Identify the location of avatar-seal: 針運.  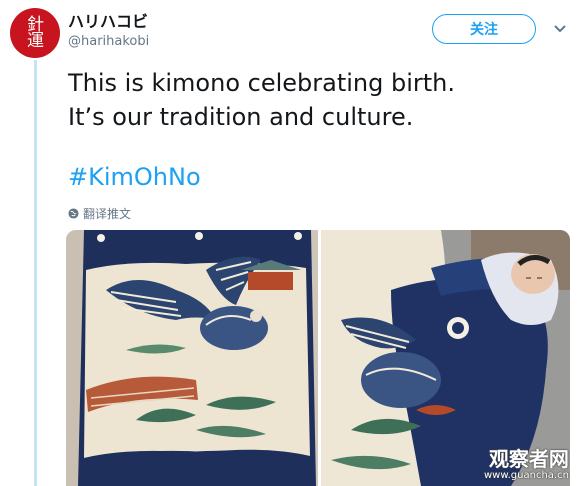
(35, 33).